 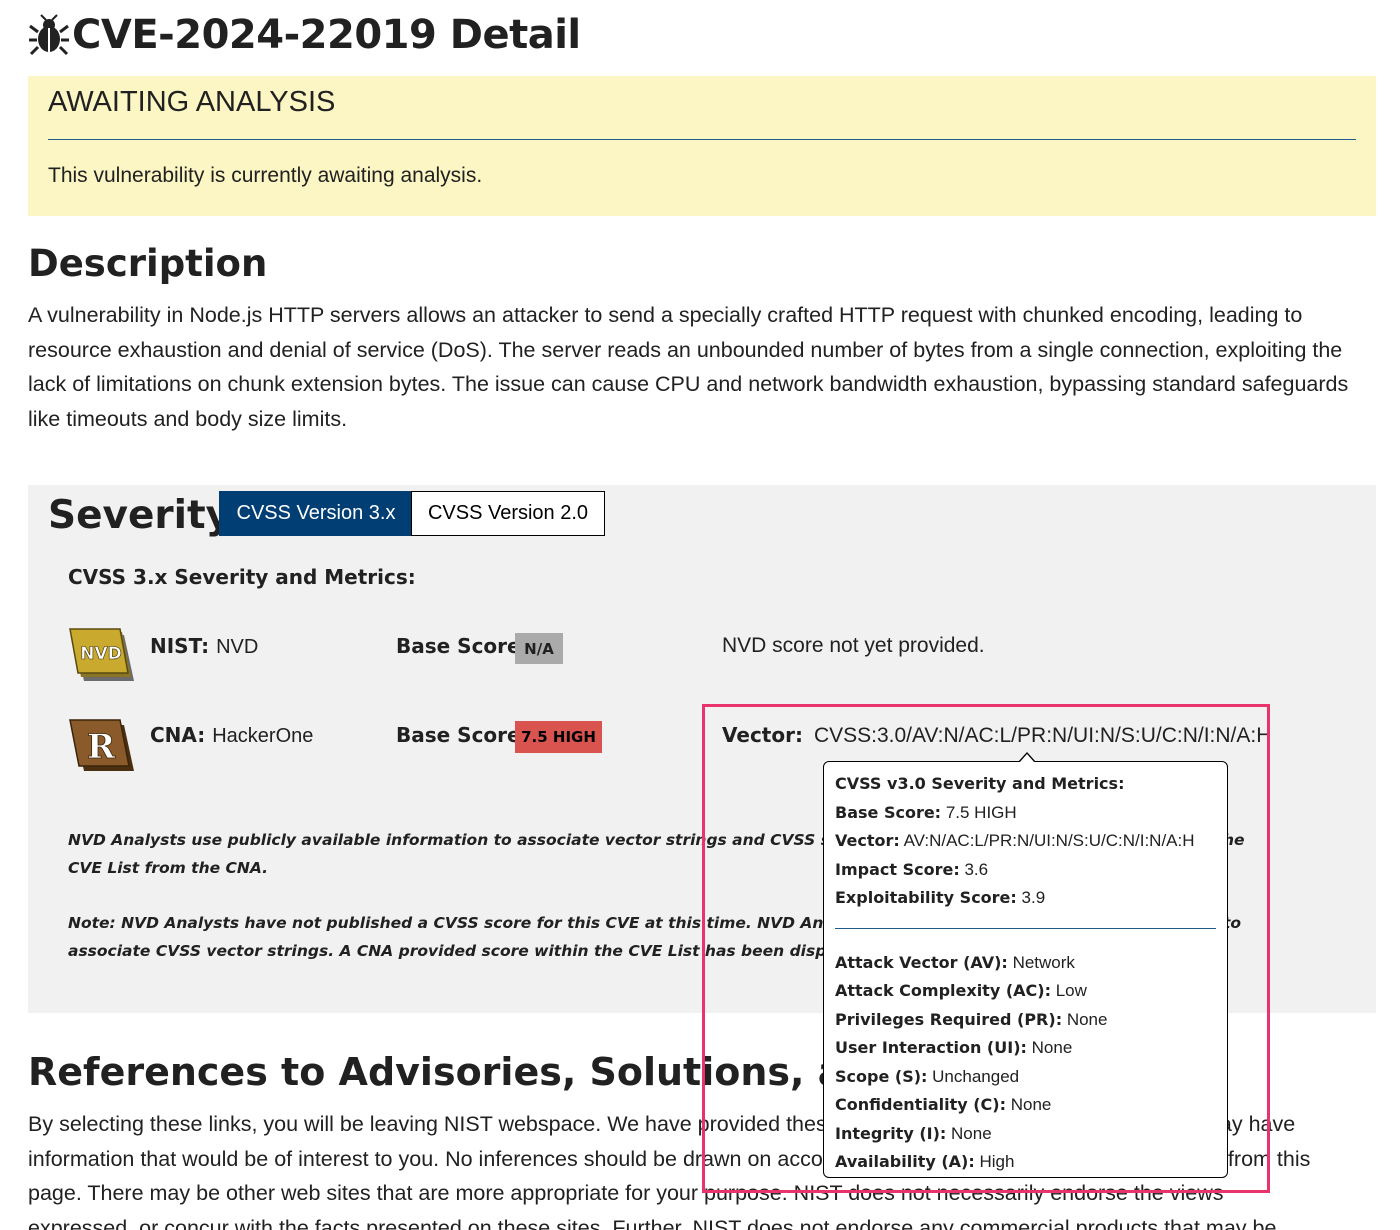 What do you see at coordinates (971, 1019) in the screenshot?
I see `tooltip-metric: Privileges Required (PR): None` at bounding box center [971, 1019].